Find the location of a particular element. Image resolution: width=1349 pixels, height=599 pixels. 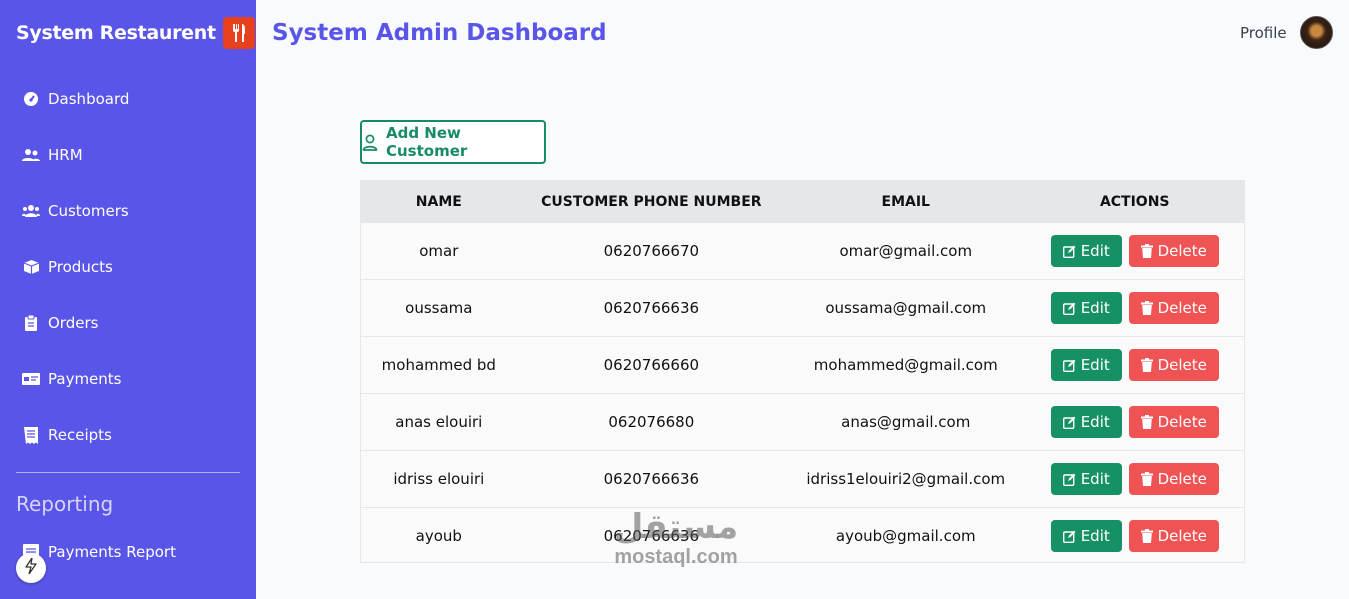

column-header-name: NAME is located at coordinates (438, 201).